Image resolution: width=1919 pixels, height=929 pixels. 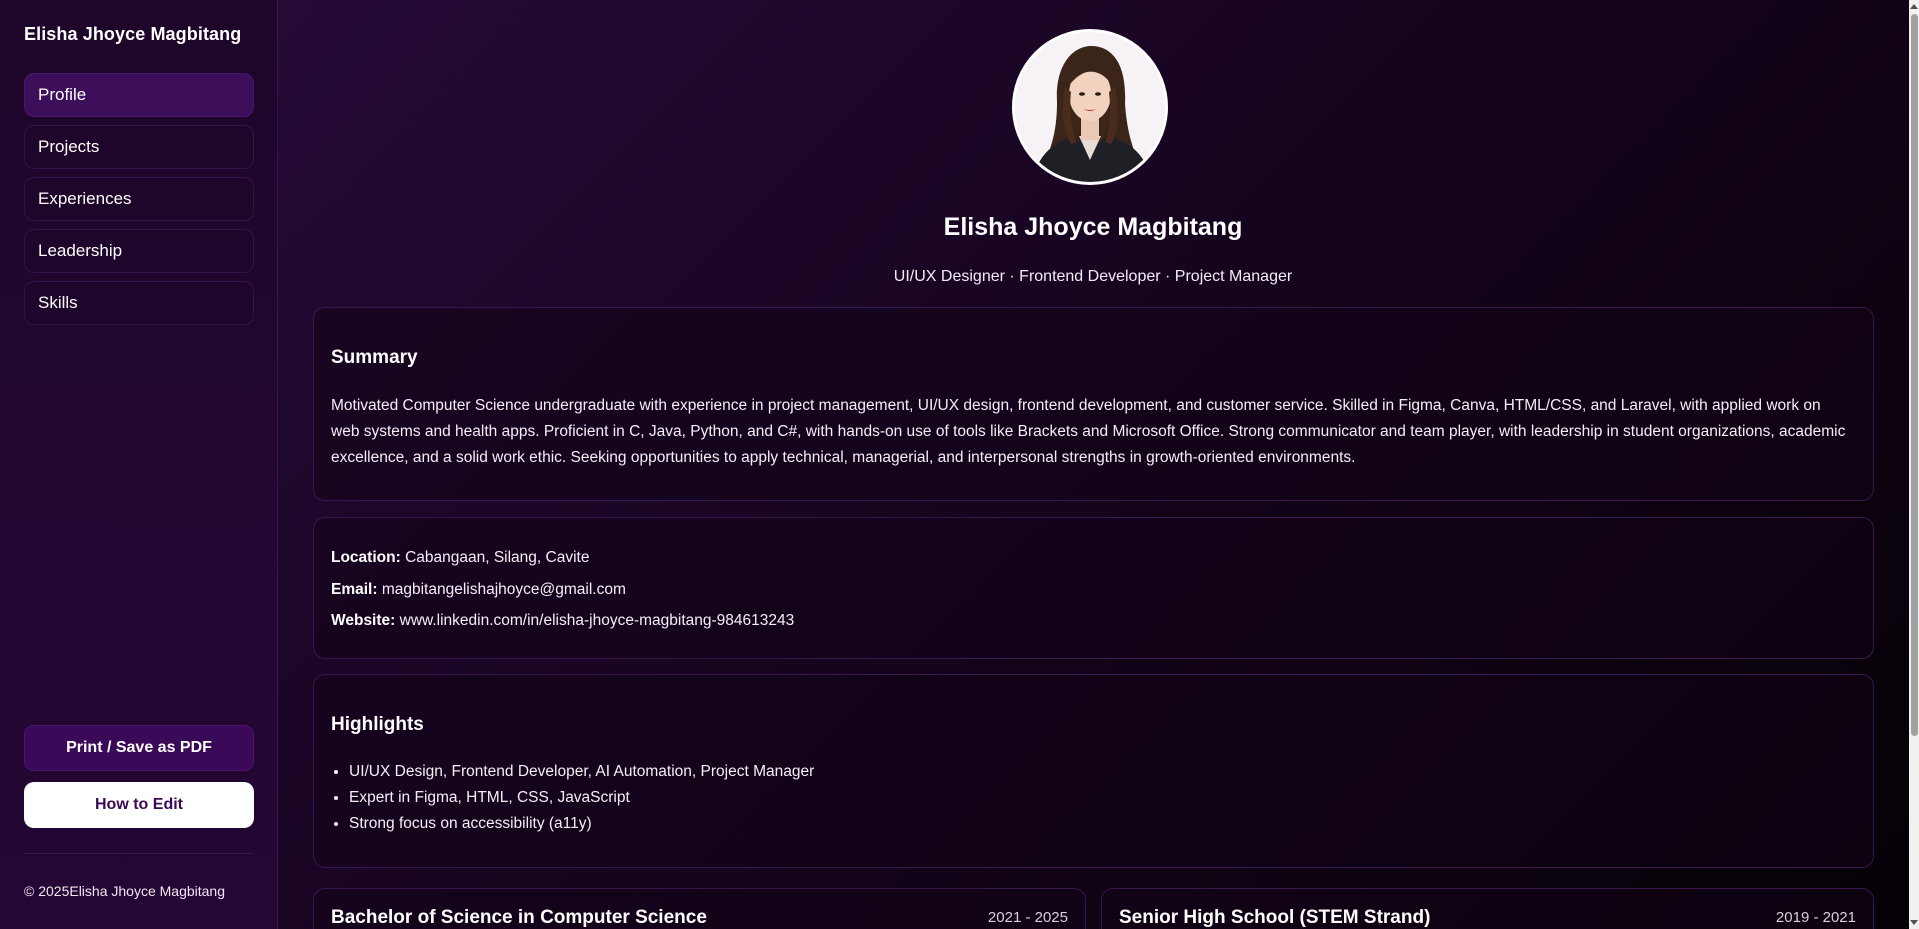 I want to click on scroll-up-icon, so click(x=1914, y=6).